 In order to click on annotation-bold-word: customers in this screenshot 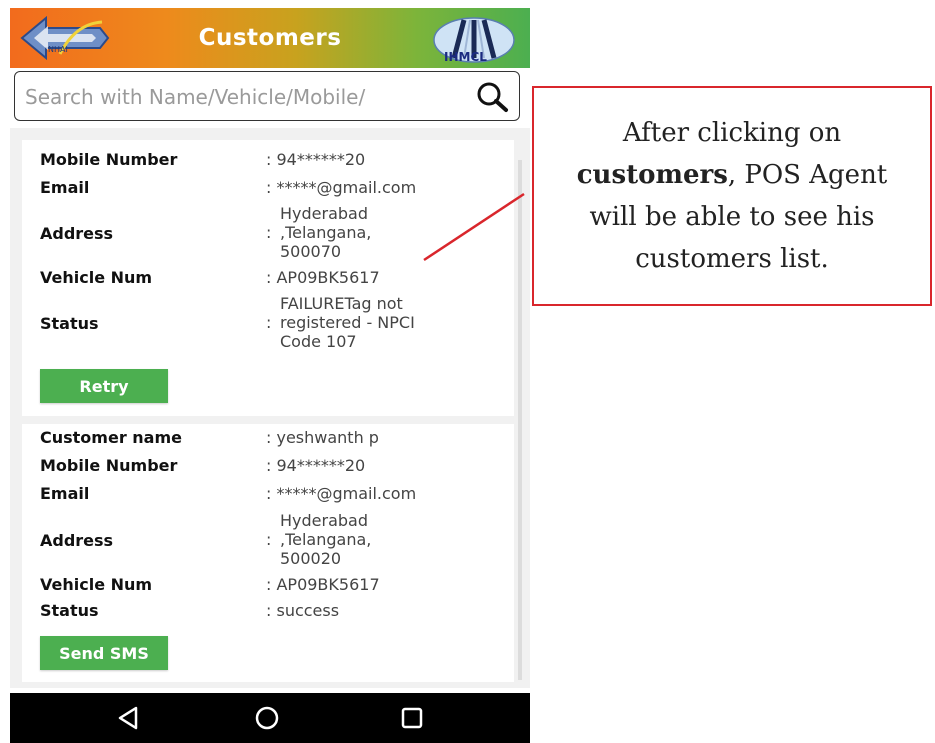, I will do `click(652, 175)`.